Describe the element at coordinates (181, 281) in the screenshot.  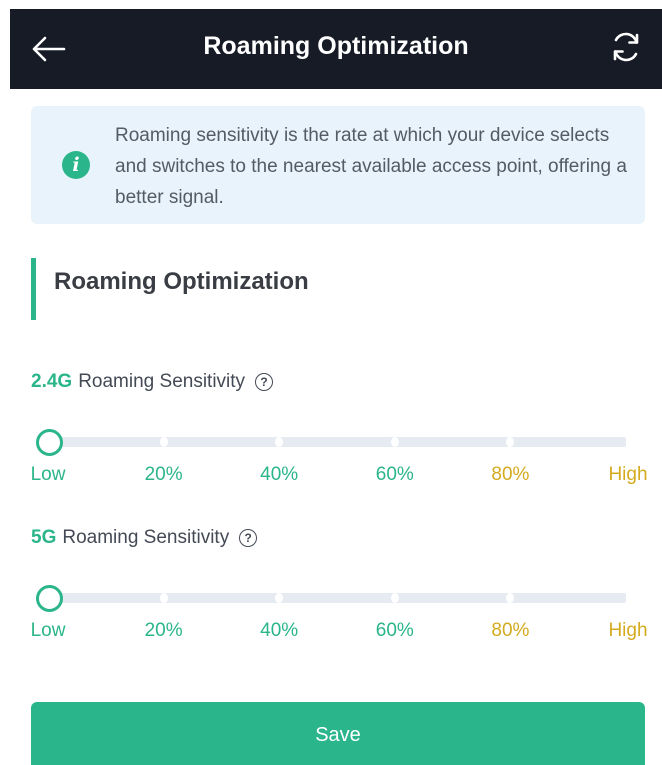
I see `section-title: Roaming Optimization` at that location.